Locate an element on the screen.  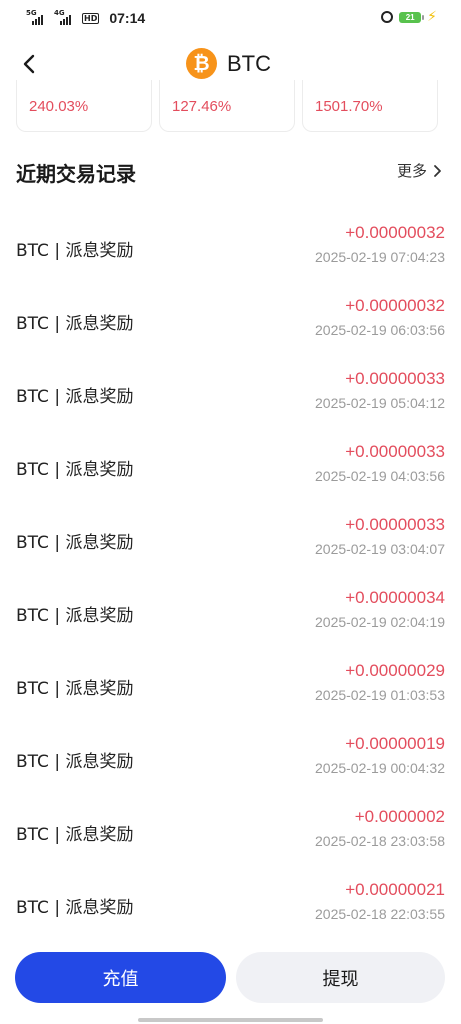
back-button is located at coordinates (30, 64).